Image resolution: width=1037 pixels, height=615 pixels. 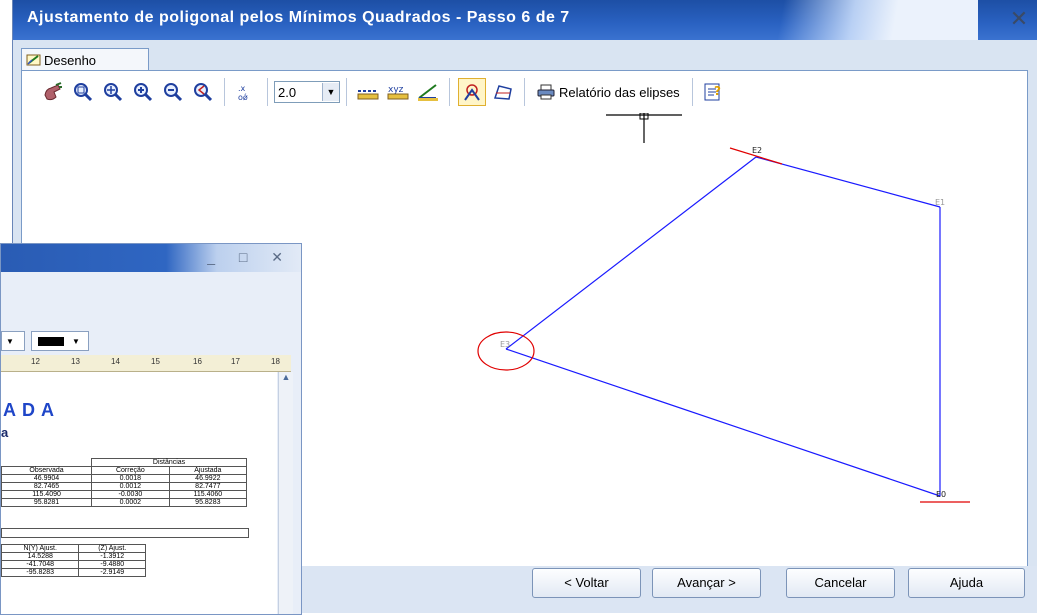 What do you see at coordinates (112, 572) in the screenshot?
I see `table-cell: -2.9149` at bounding box center [112, 572].